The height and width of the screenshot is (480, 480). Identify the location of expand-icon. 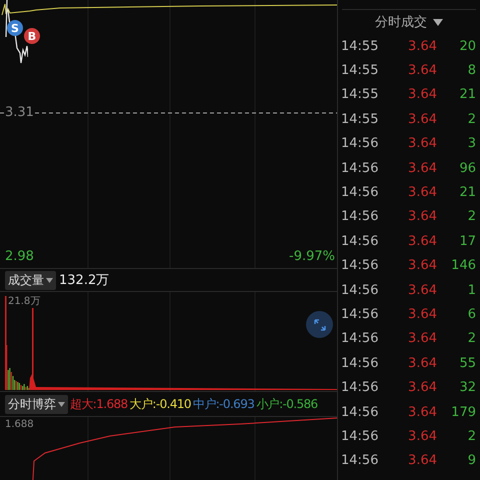
(319, 325).